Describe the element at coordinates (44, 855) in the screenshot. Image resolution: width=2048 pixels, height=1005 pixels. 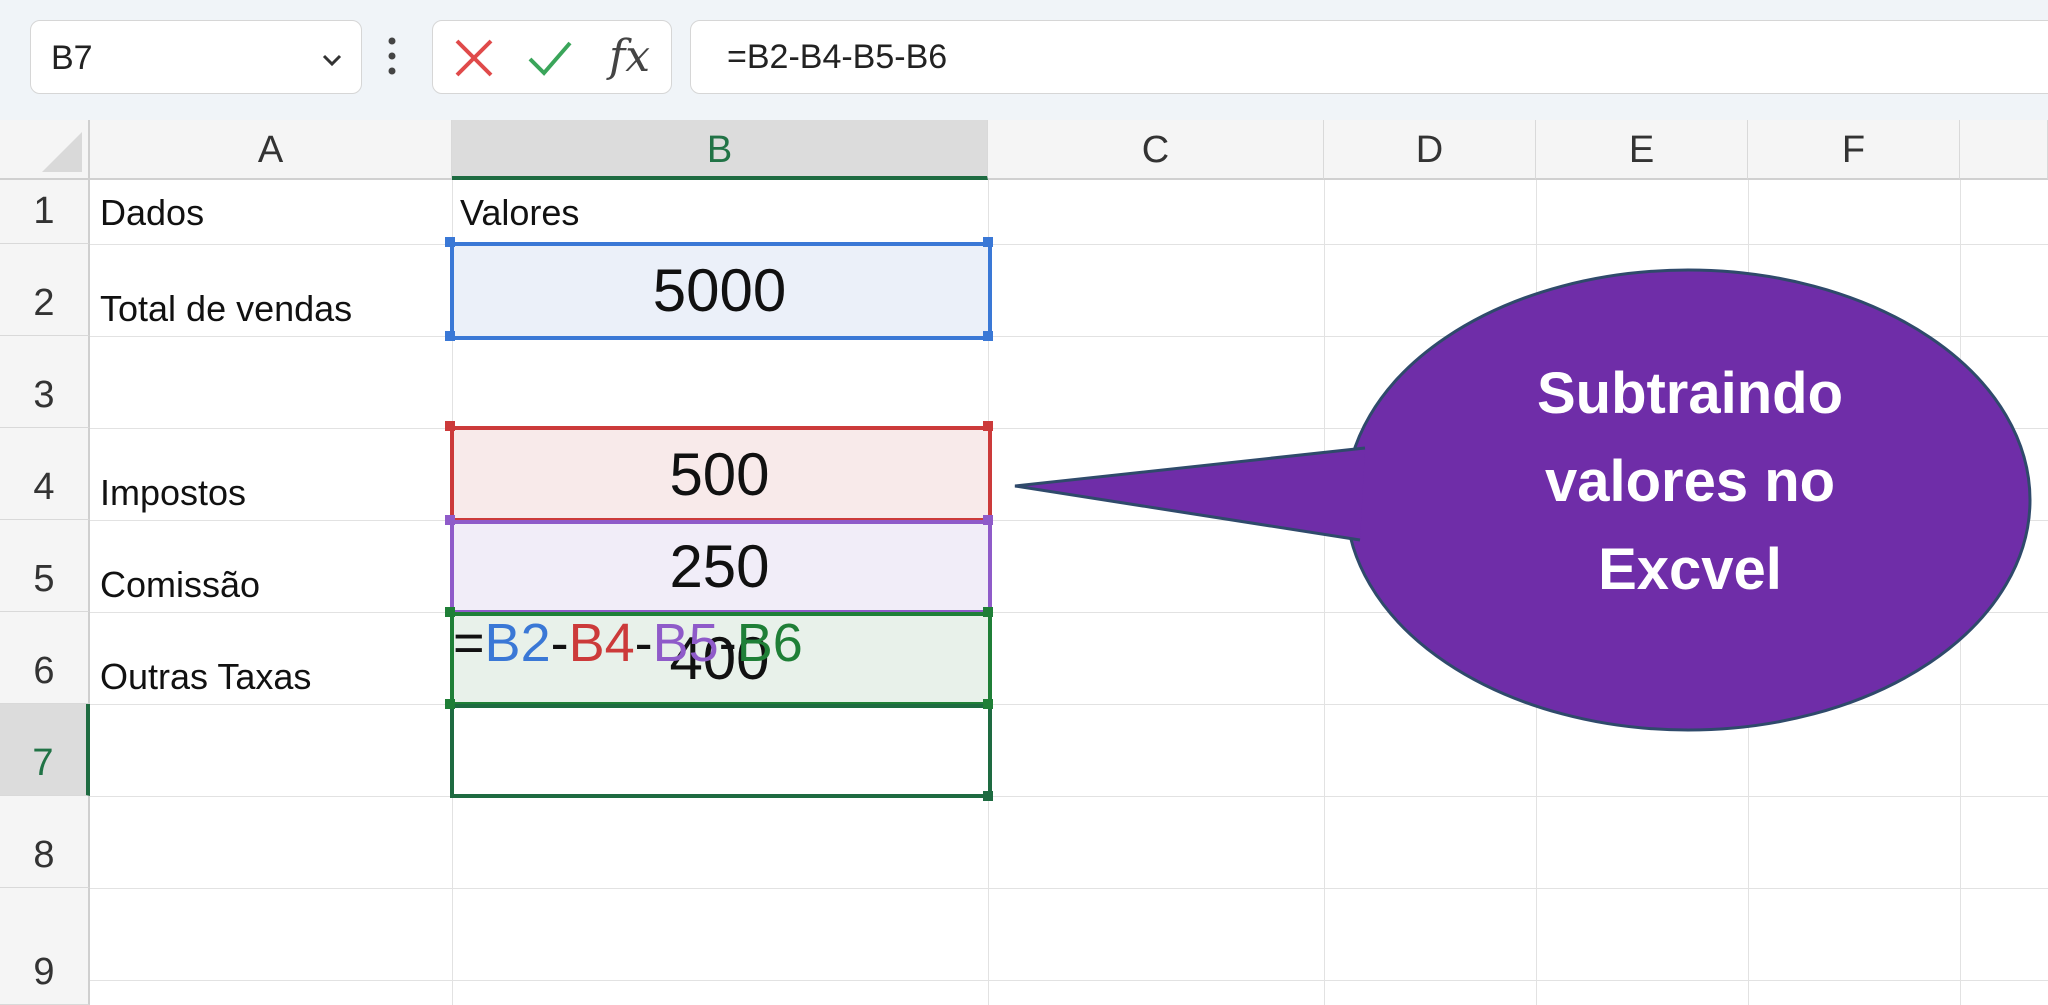
I see `row-number: 8` at that location.